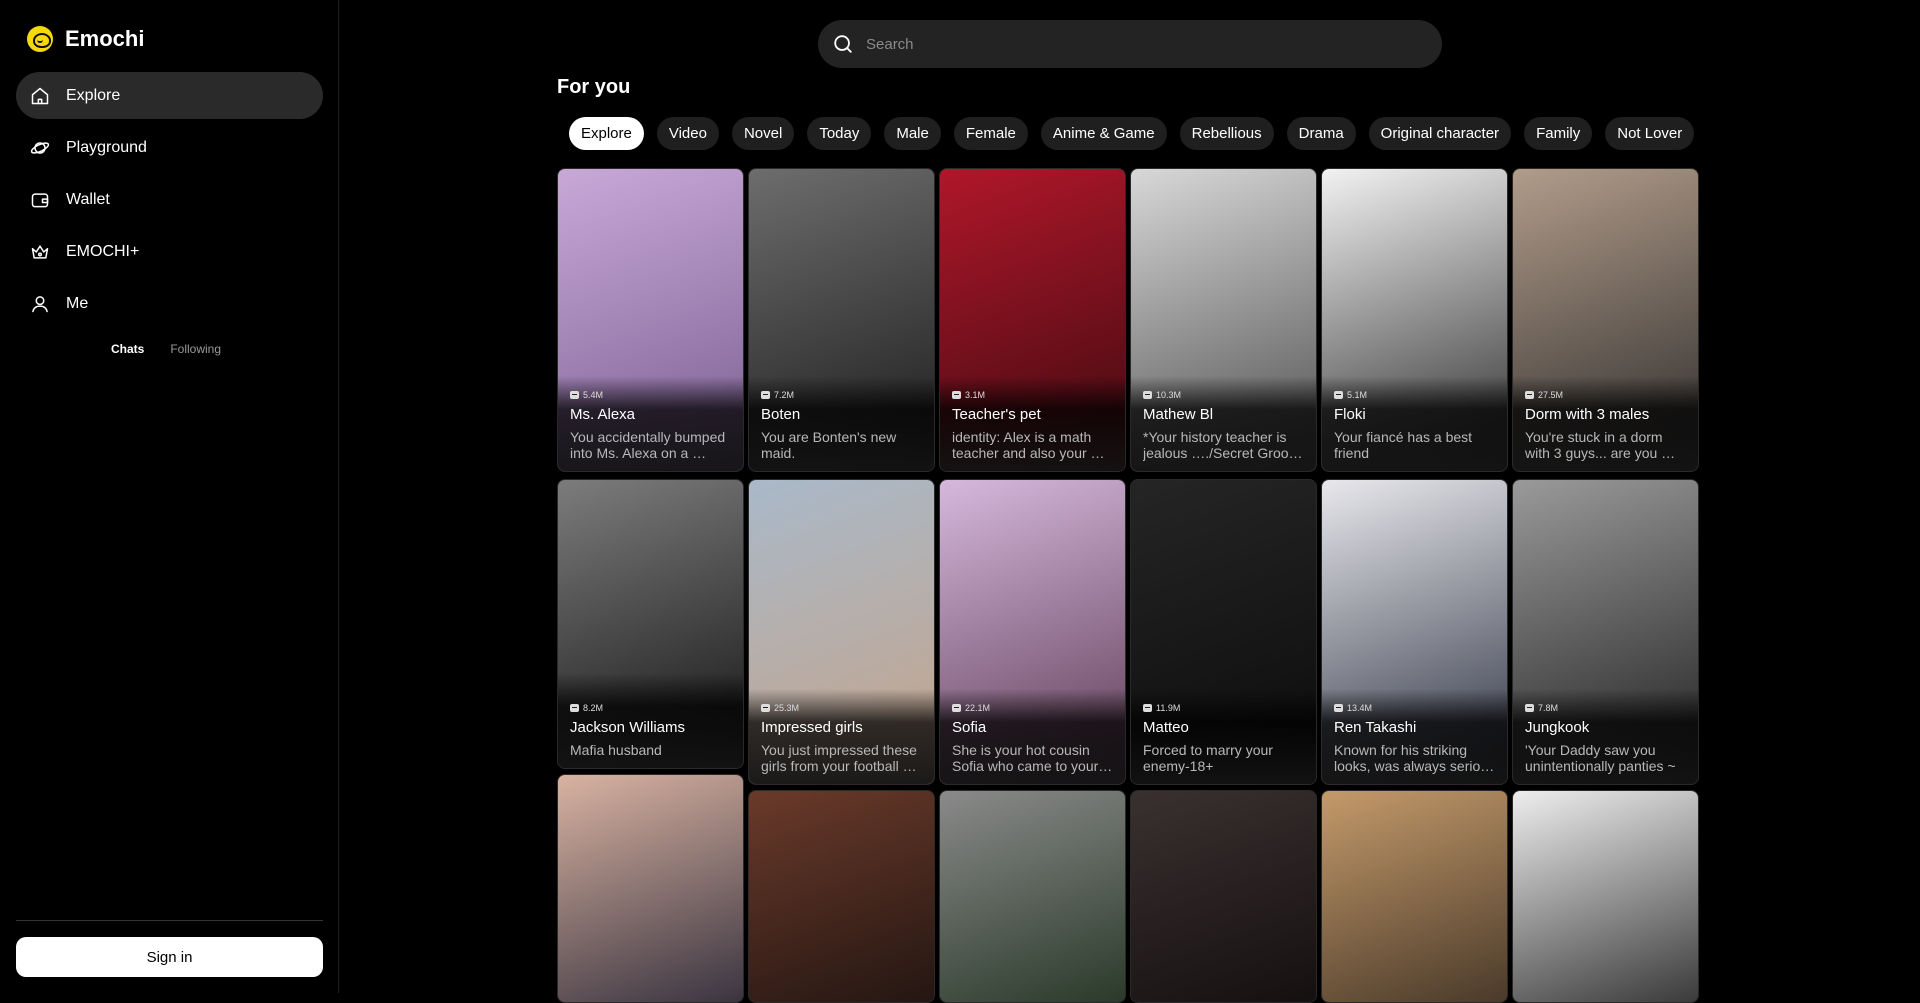 This screenshot has width=1920, height=1003. I want to click on nav-item-me: Me, so click(169, 303).